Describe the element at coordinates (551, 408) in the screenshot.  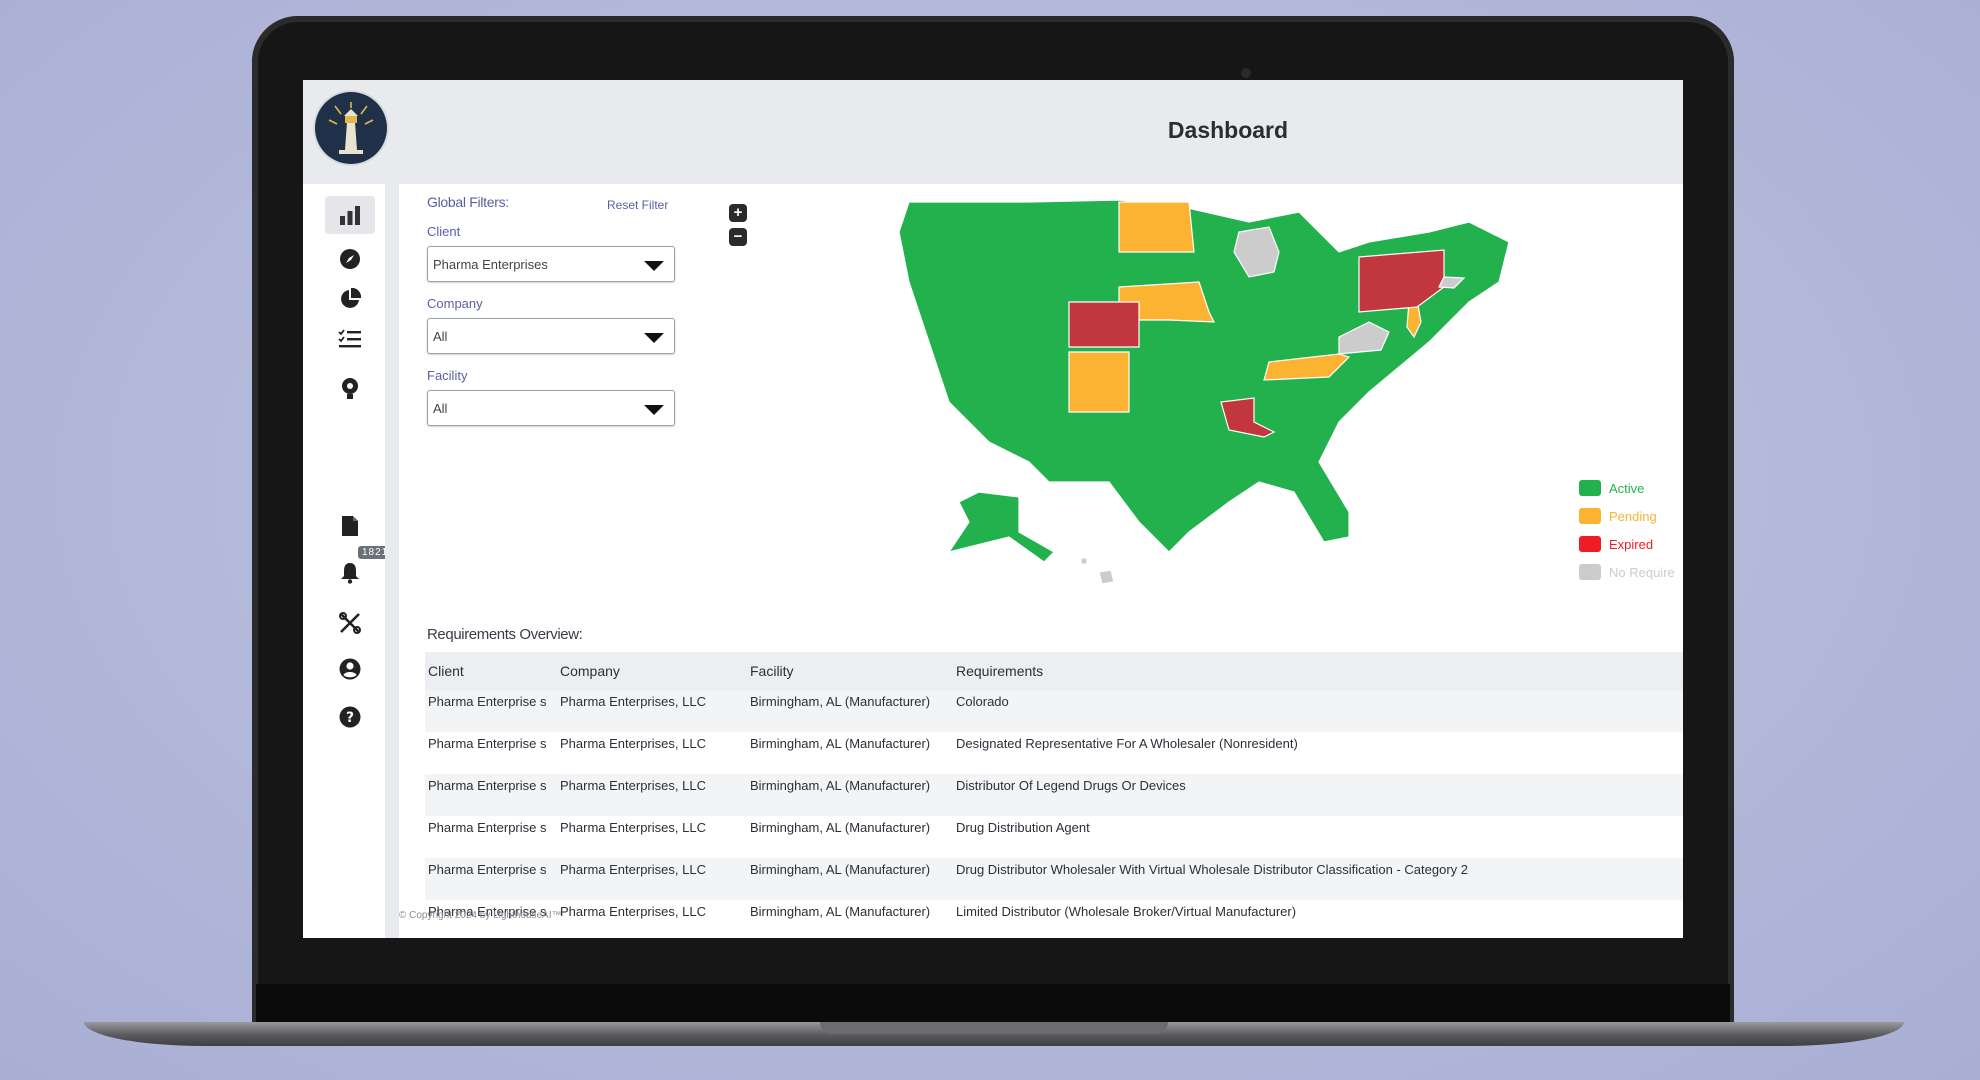
I see `facility-filter-select: All` at that location.